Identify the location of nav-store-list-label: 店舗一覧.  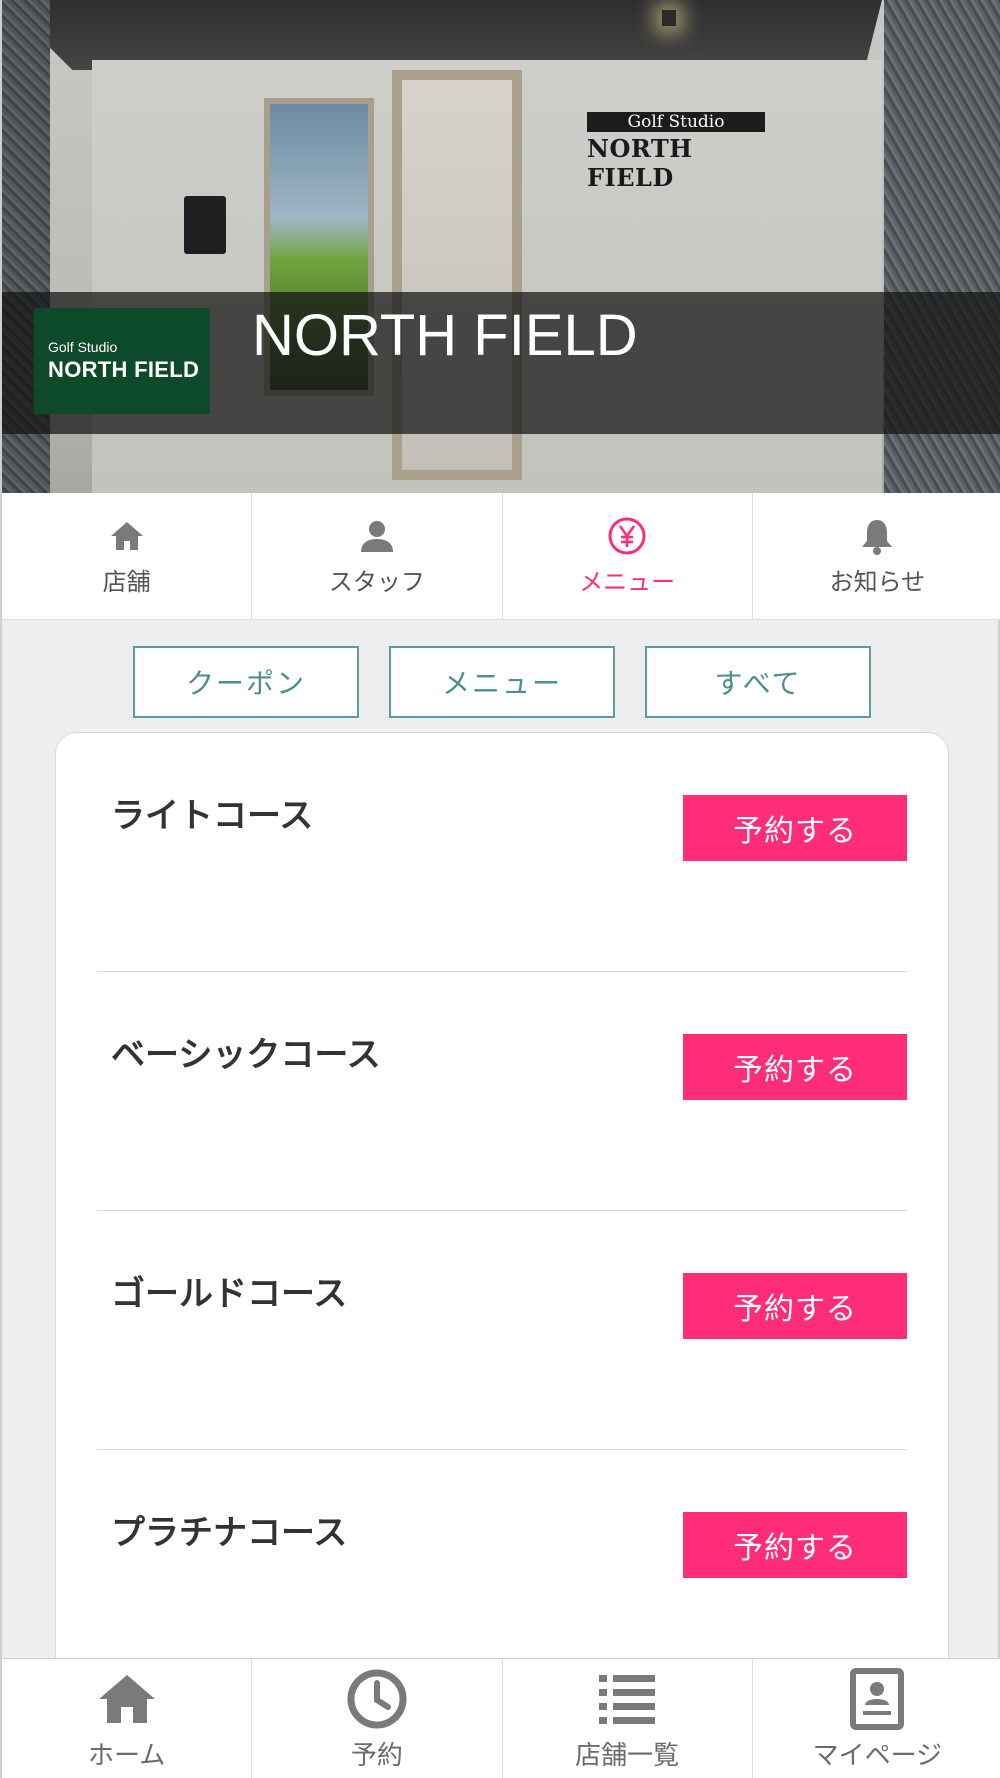
(627, 1756).